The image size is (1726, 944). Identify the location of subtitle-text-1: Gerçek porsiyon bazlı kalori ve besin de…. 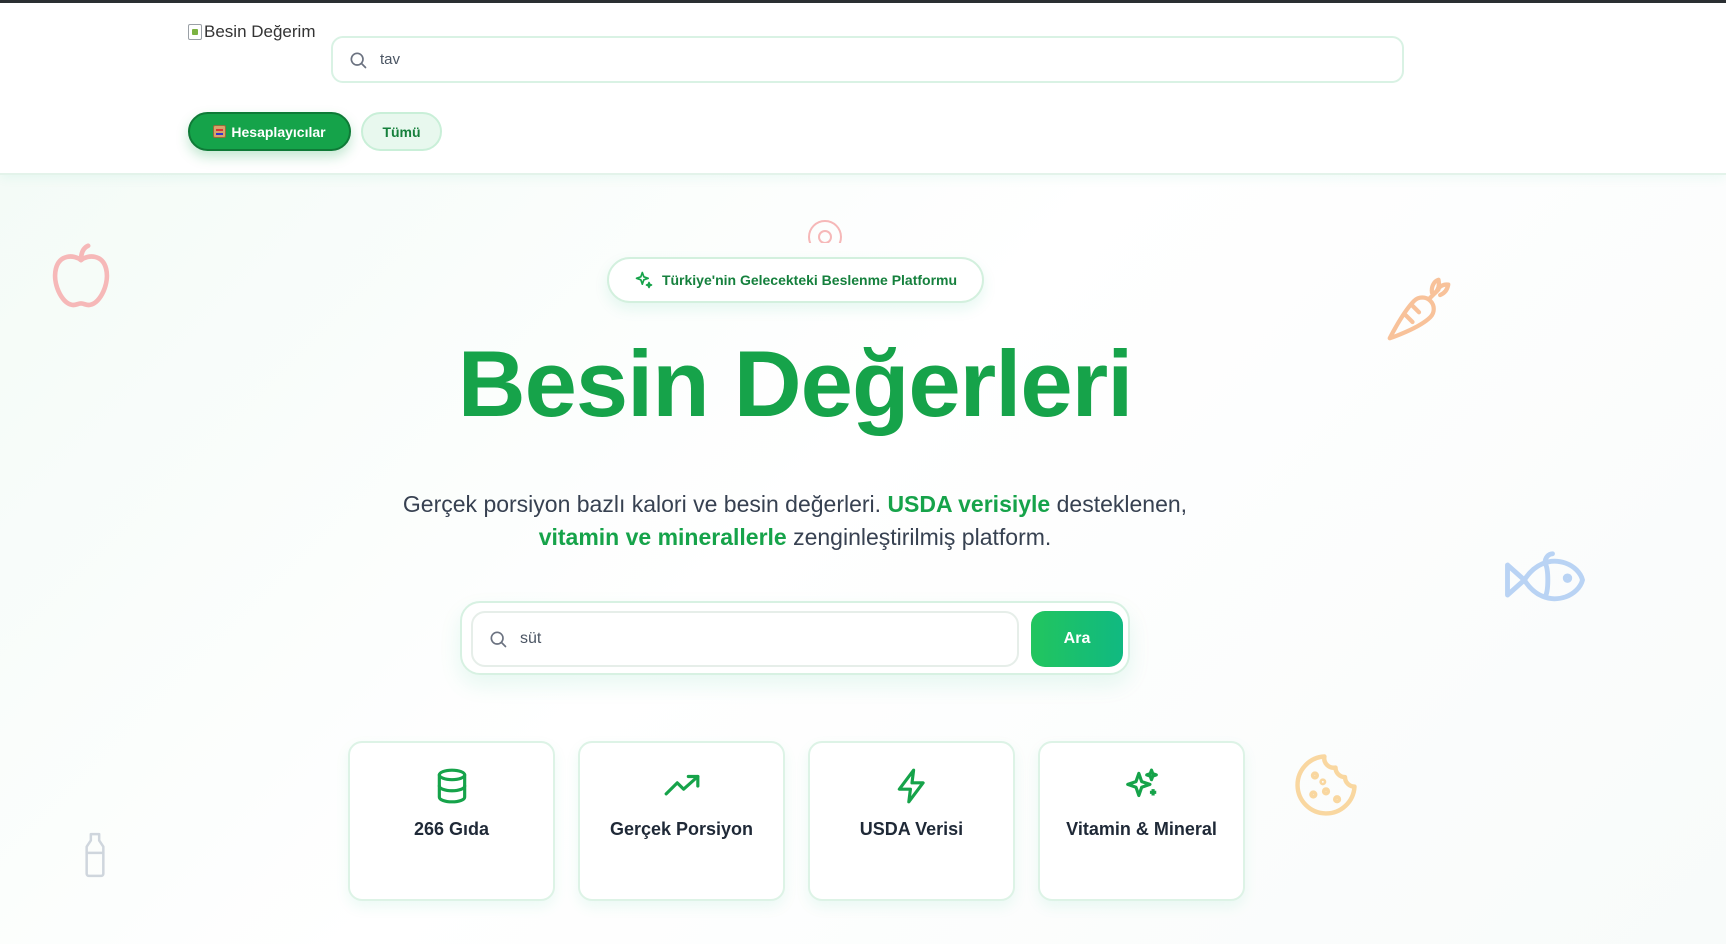
(645, 504).